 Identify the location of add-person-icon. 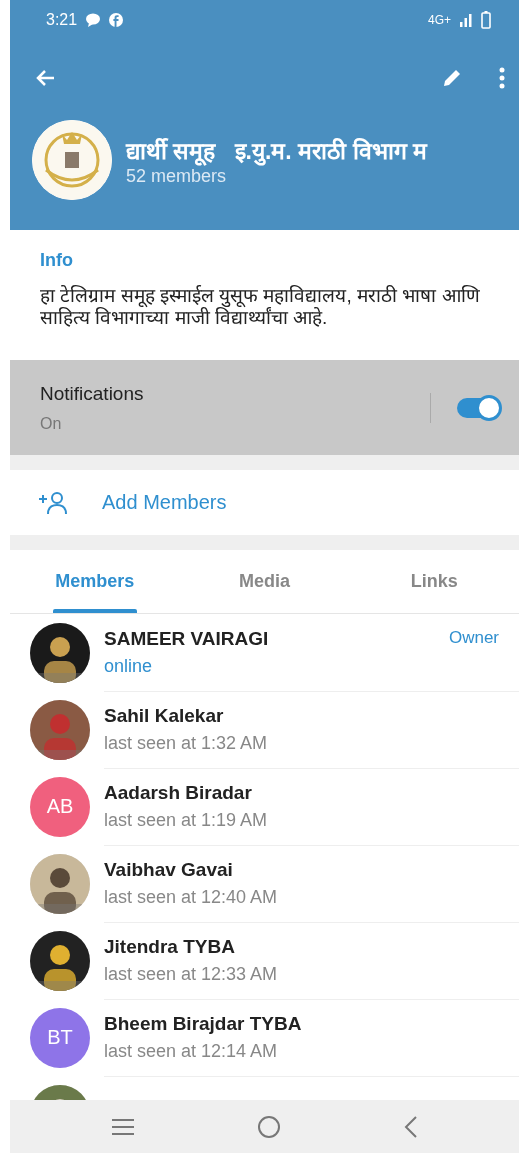
(53, 502).